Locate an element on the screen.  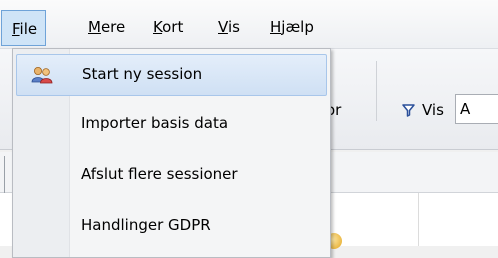
vis-select: A is located at coordinates (476, 109).